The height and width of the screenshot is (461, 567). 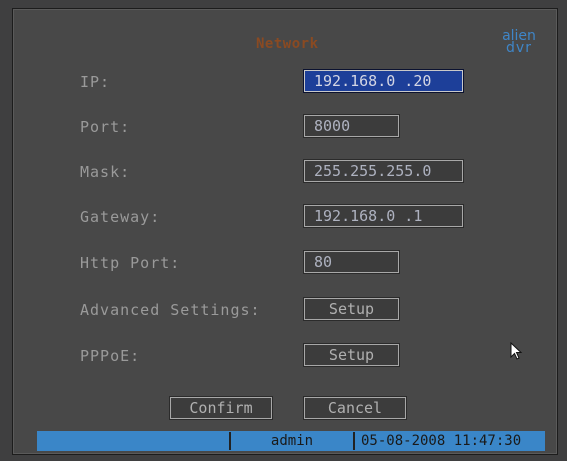 I want to click on mask-label: Mask:, so click(x=105, y=172).